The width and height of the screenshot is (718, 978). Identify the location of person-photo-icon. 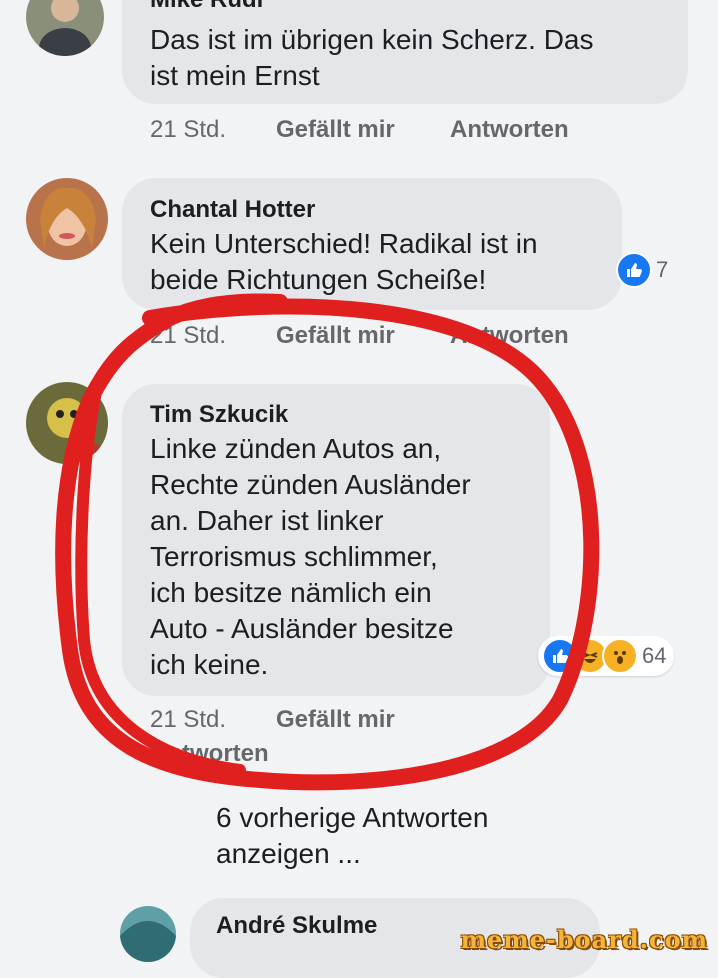
(68, 217).